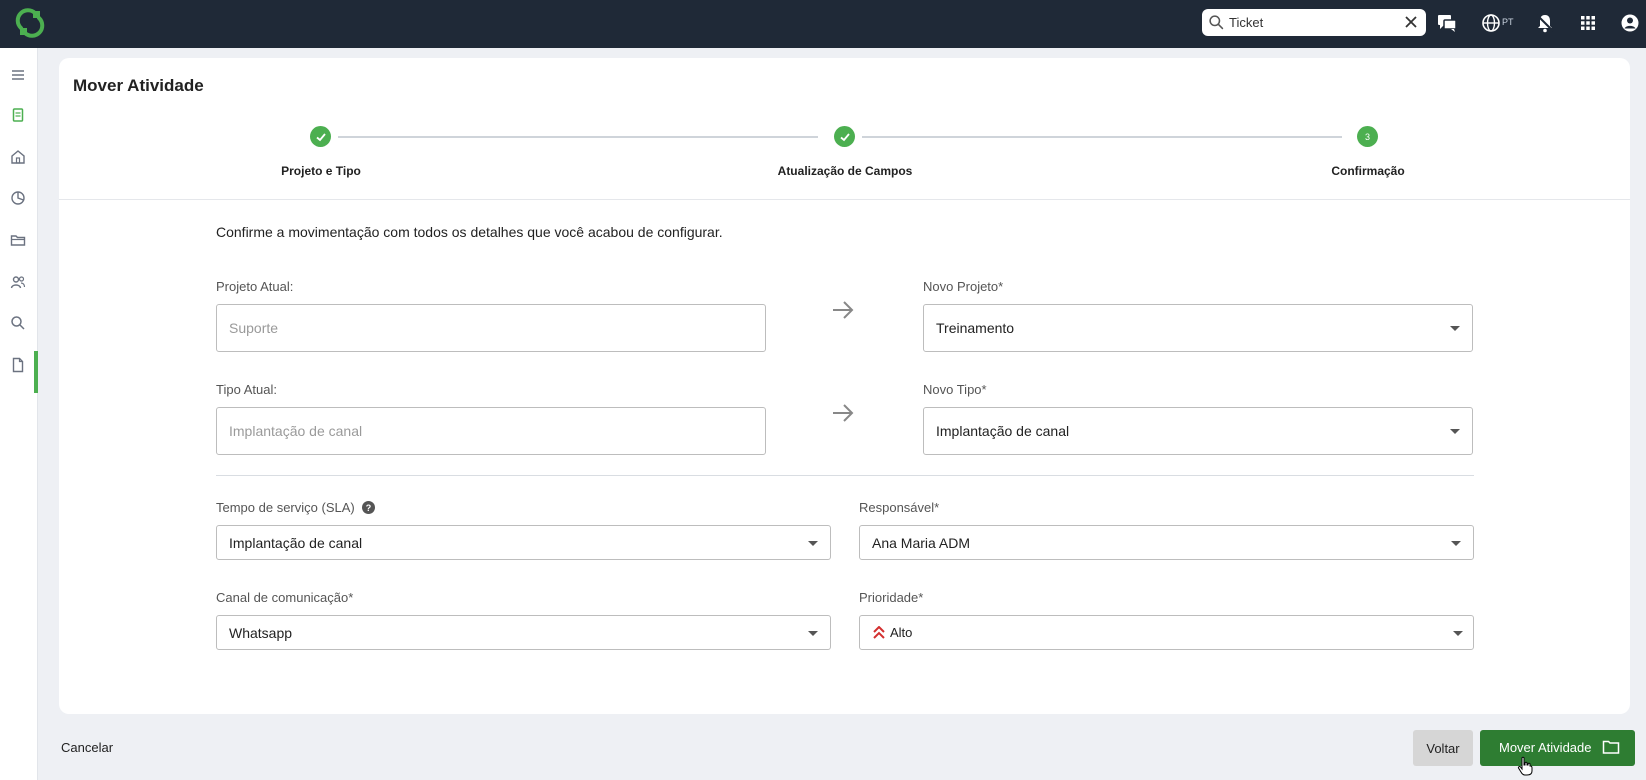 This screenshot has height=780, width=1646. Describe the element at coordinates (18, 365) in the screenshot. I see `document-icon` at that location.